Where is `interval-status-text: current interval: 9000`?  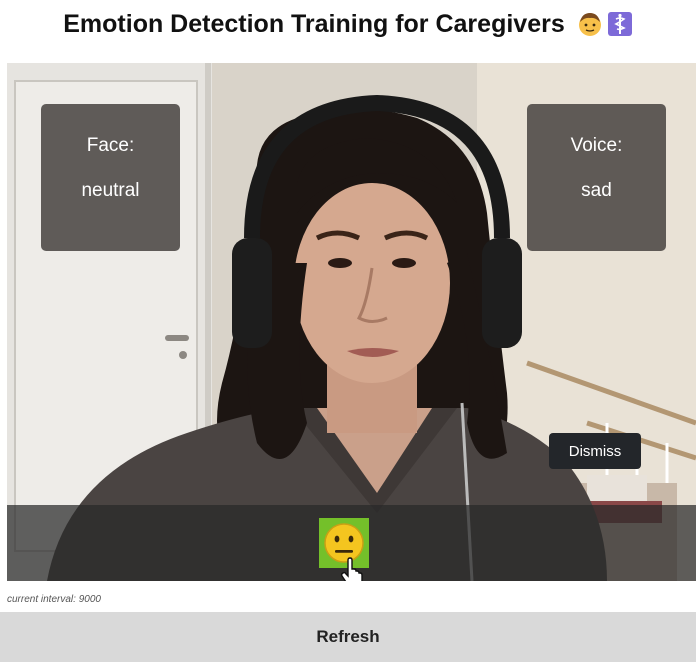 interval-status-text: current interval: 9000 is located at coordinates (54, 599).